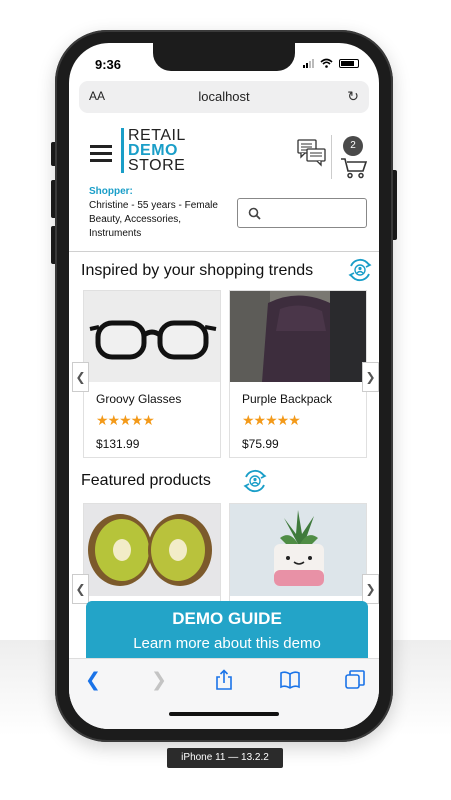  Describe the element at coordinates (302, 213) in the screenshot. I see `search-input` at that location.